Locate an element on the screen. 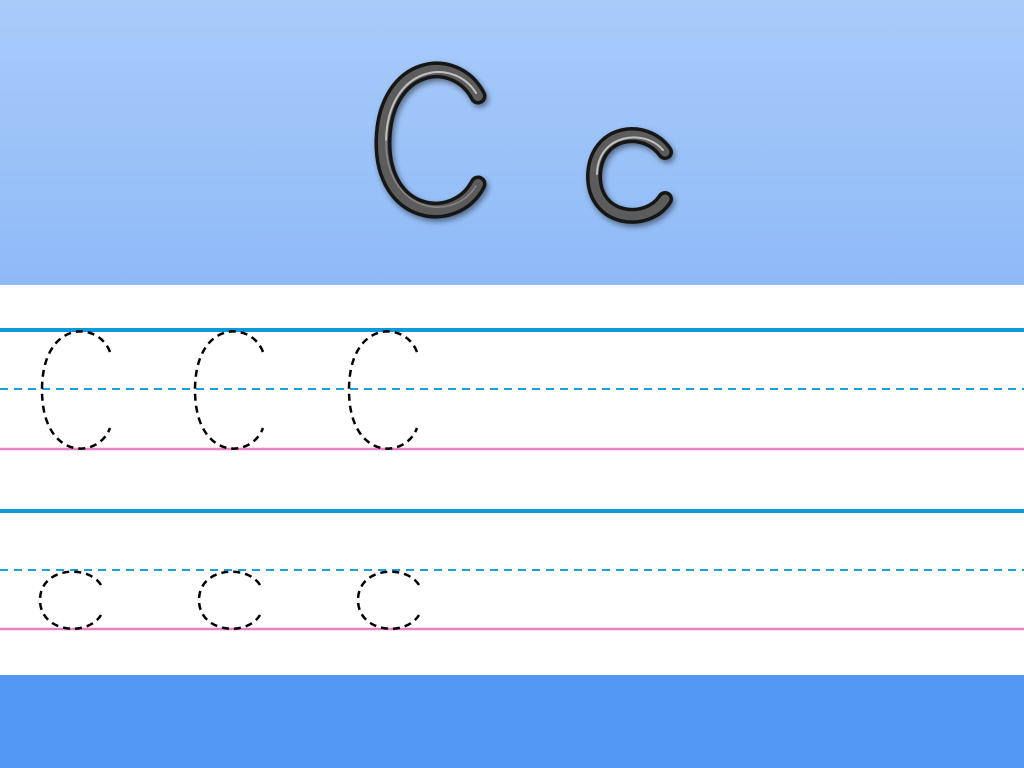 Image resolution: width=1024 pixels, height=768 pixels. uppercase-display-letter is located at coordinates (430, 140).